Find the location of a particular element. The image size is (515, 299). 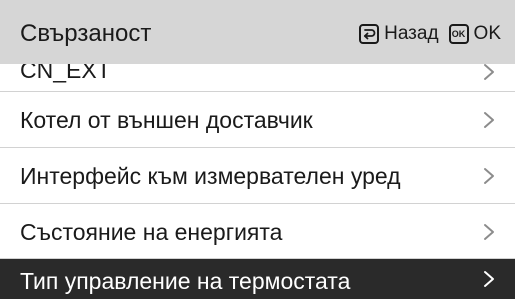

ok-key-icon: OK is located at coordinates (458, 34).